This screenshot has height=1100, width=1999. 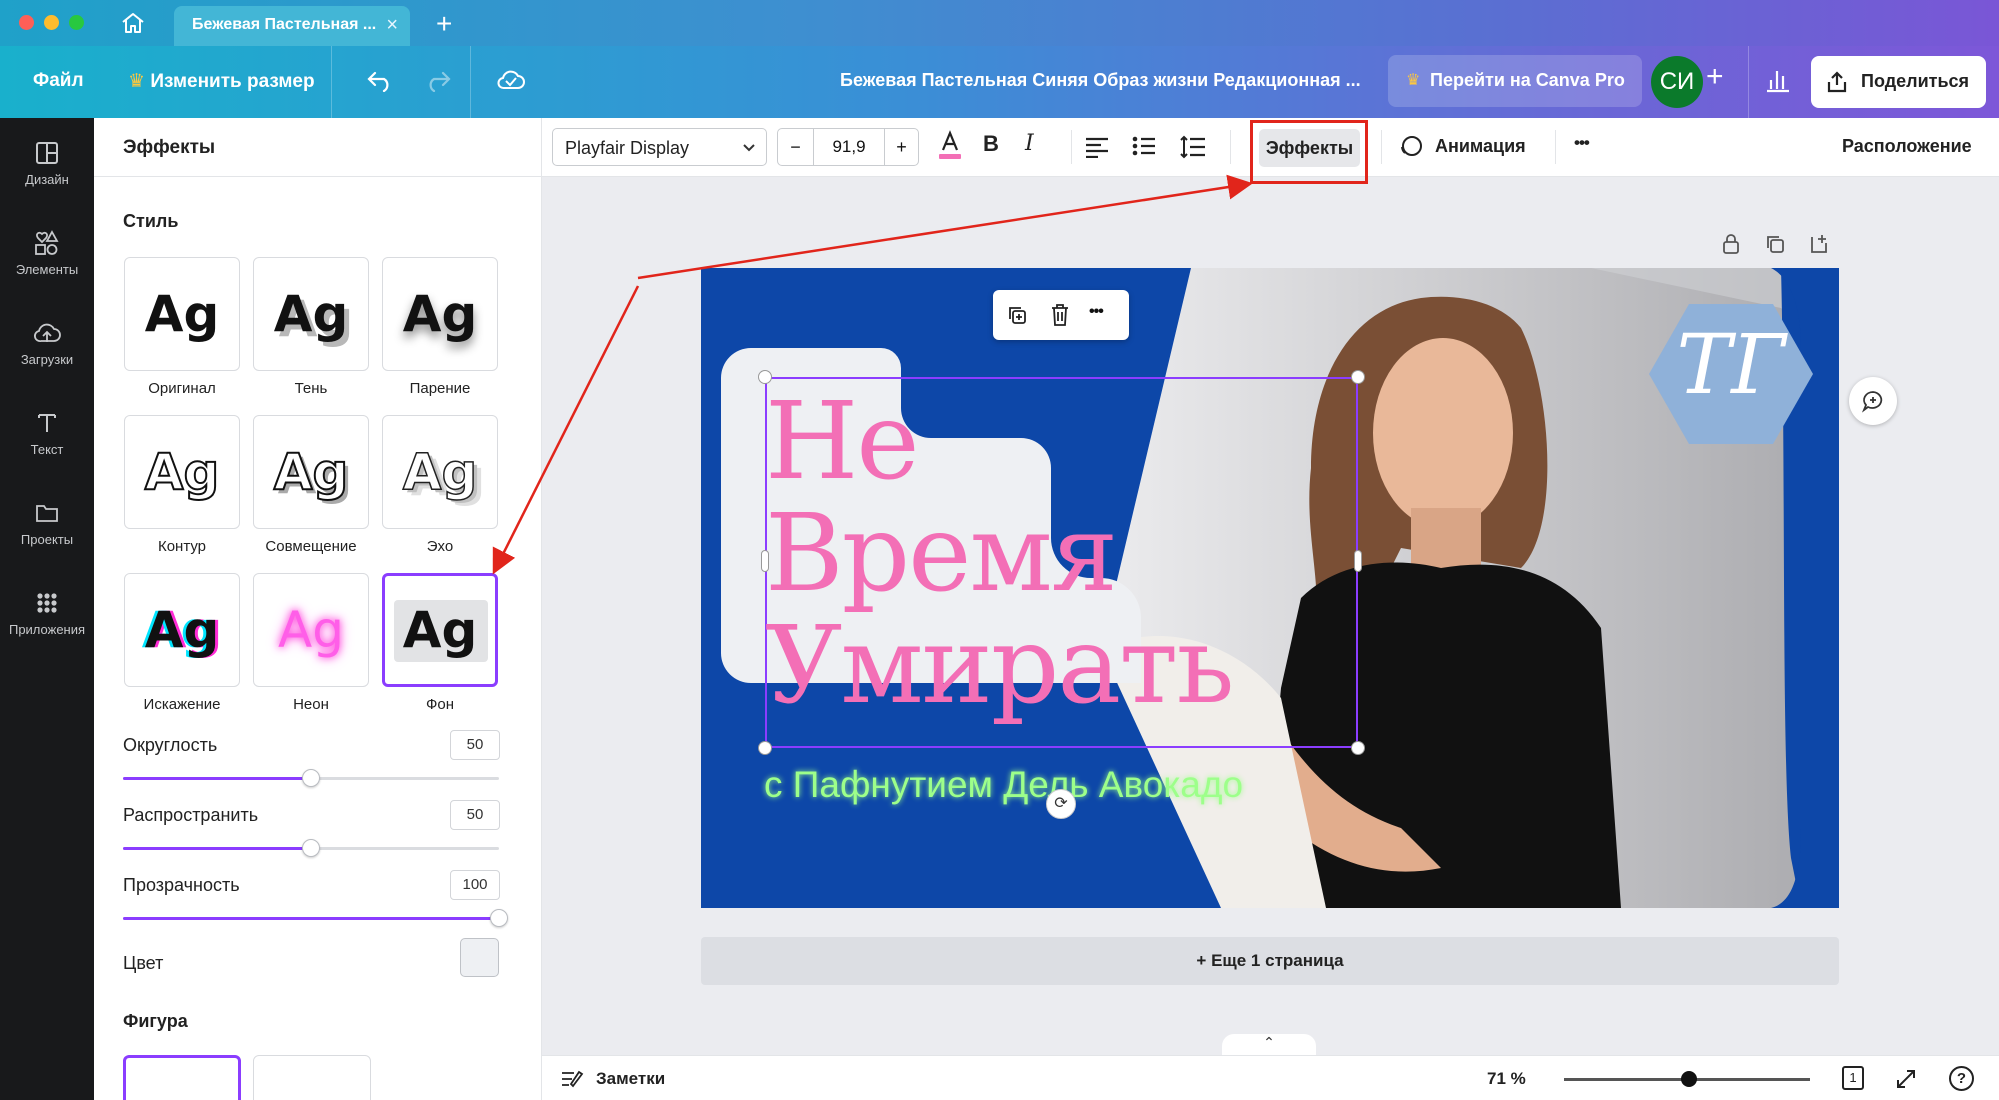 I want to click on style-label: Совмещение, so click(x=311, y=546).